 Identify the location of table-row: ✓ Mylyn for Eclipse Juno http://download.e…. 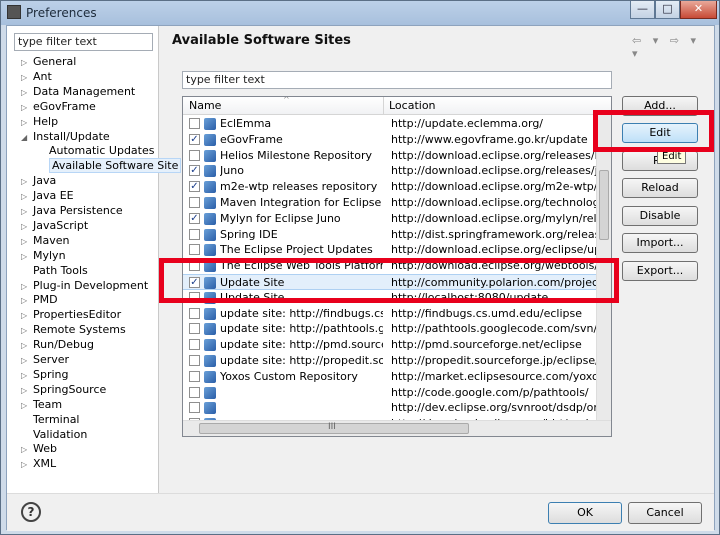
(389, 219).